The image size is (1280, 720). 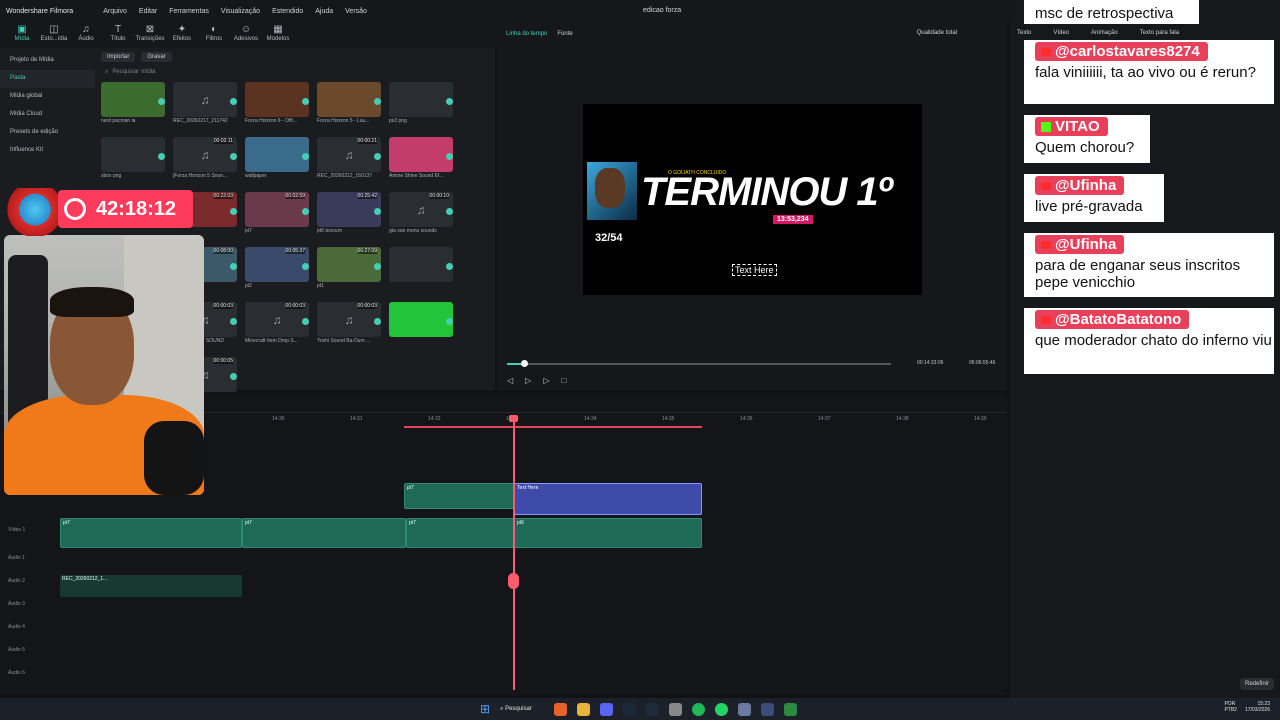 I want to click on media-tile: ♫ REC_20260217_211742, so click(x=205, y=103).